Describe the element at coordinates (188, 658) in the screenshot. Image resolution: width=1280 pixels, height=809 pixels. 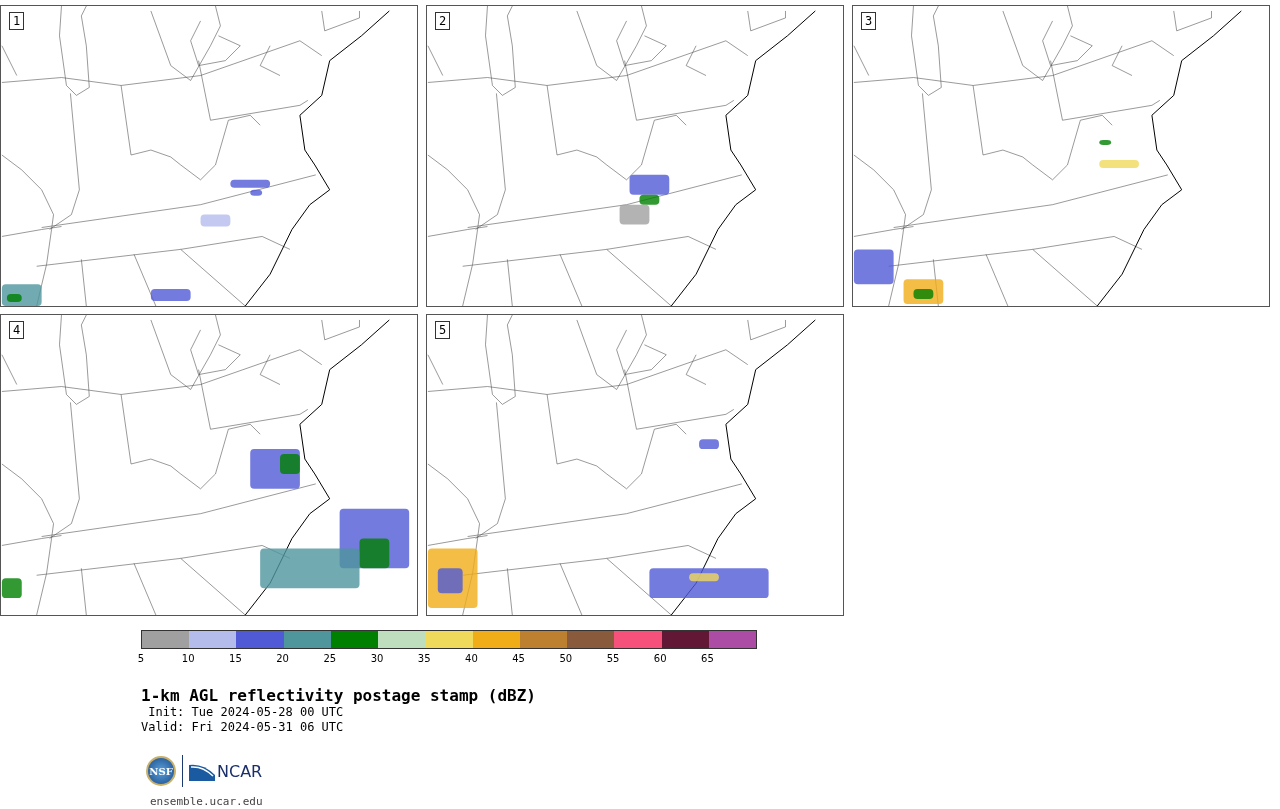
I see `tick-label: 10` at that location.